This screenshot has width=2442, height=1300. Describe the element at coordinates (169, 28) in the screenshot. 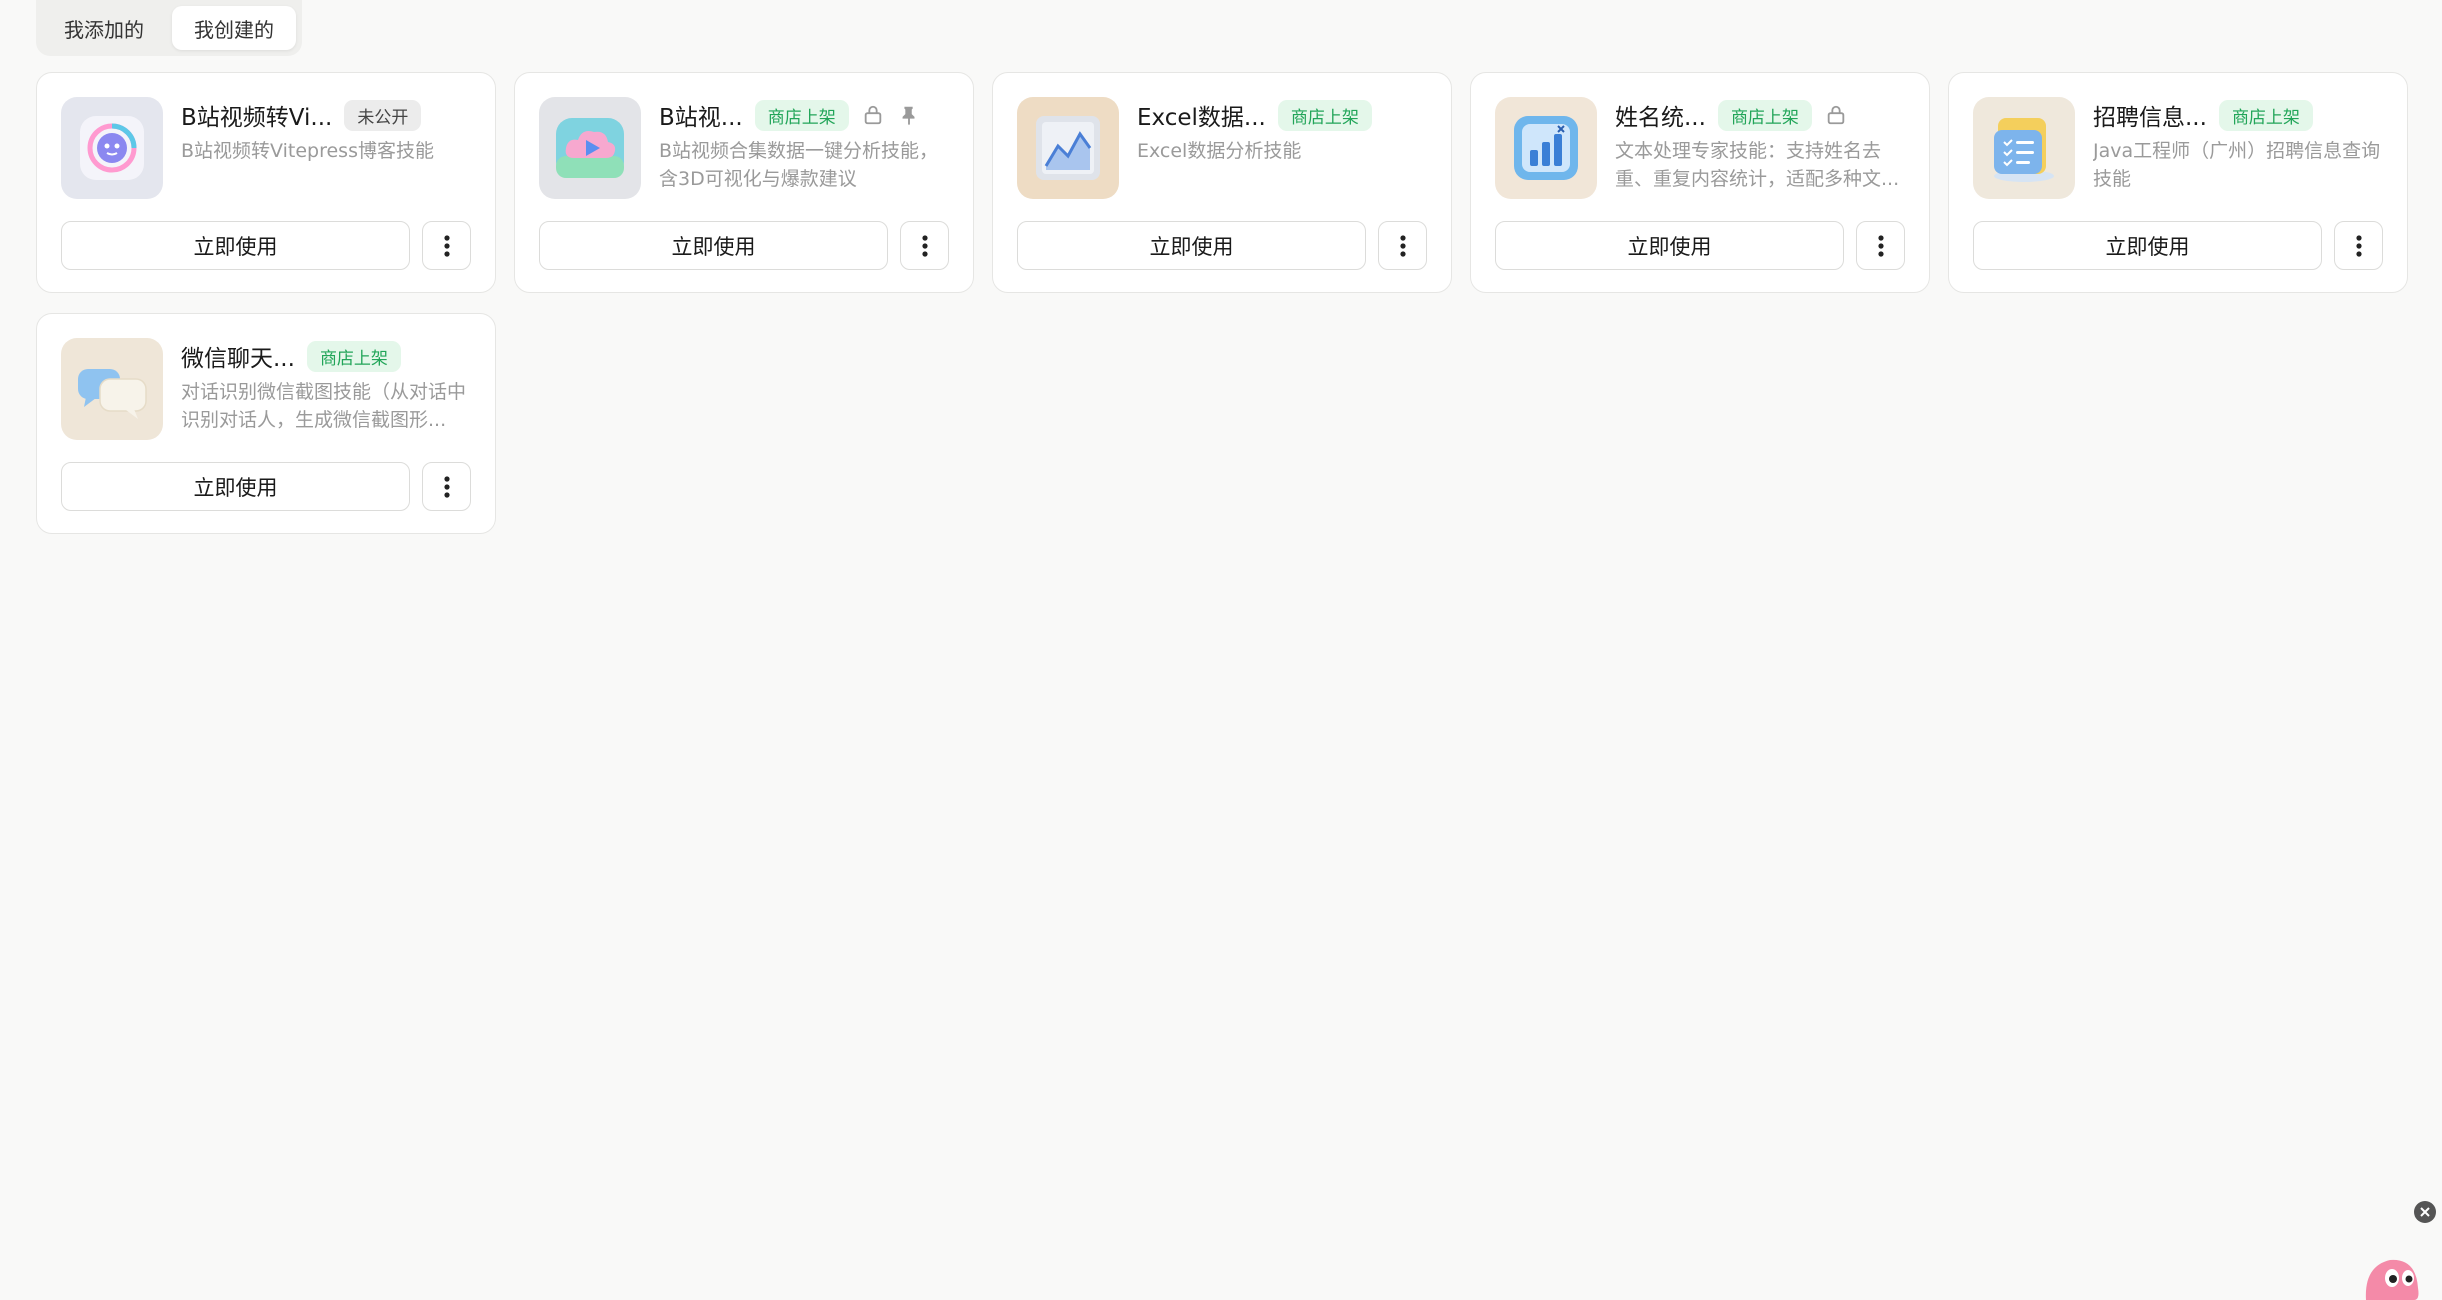

I see `tab-switcher: 我添加的 我创建的` at that location.